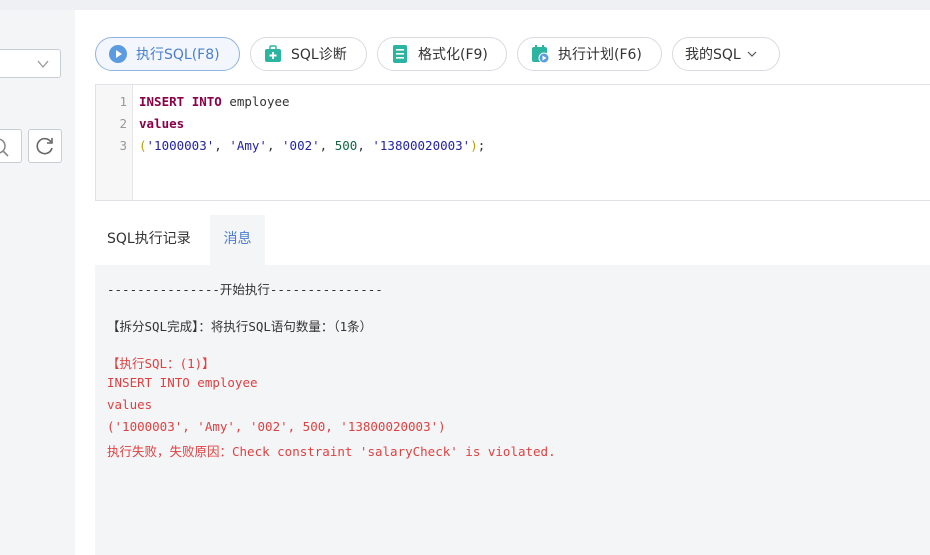  Describe the element at coordinates (182, 382) in the screenshot. I see `message-sql-line: INSERT INTO employee` at that location.